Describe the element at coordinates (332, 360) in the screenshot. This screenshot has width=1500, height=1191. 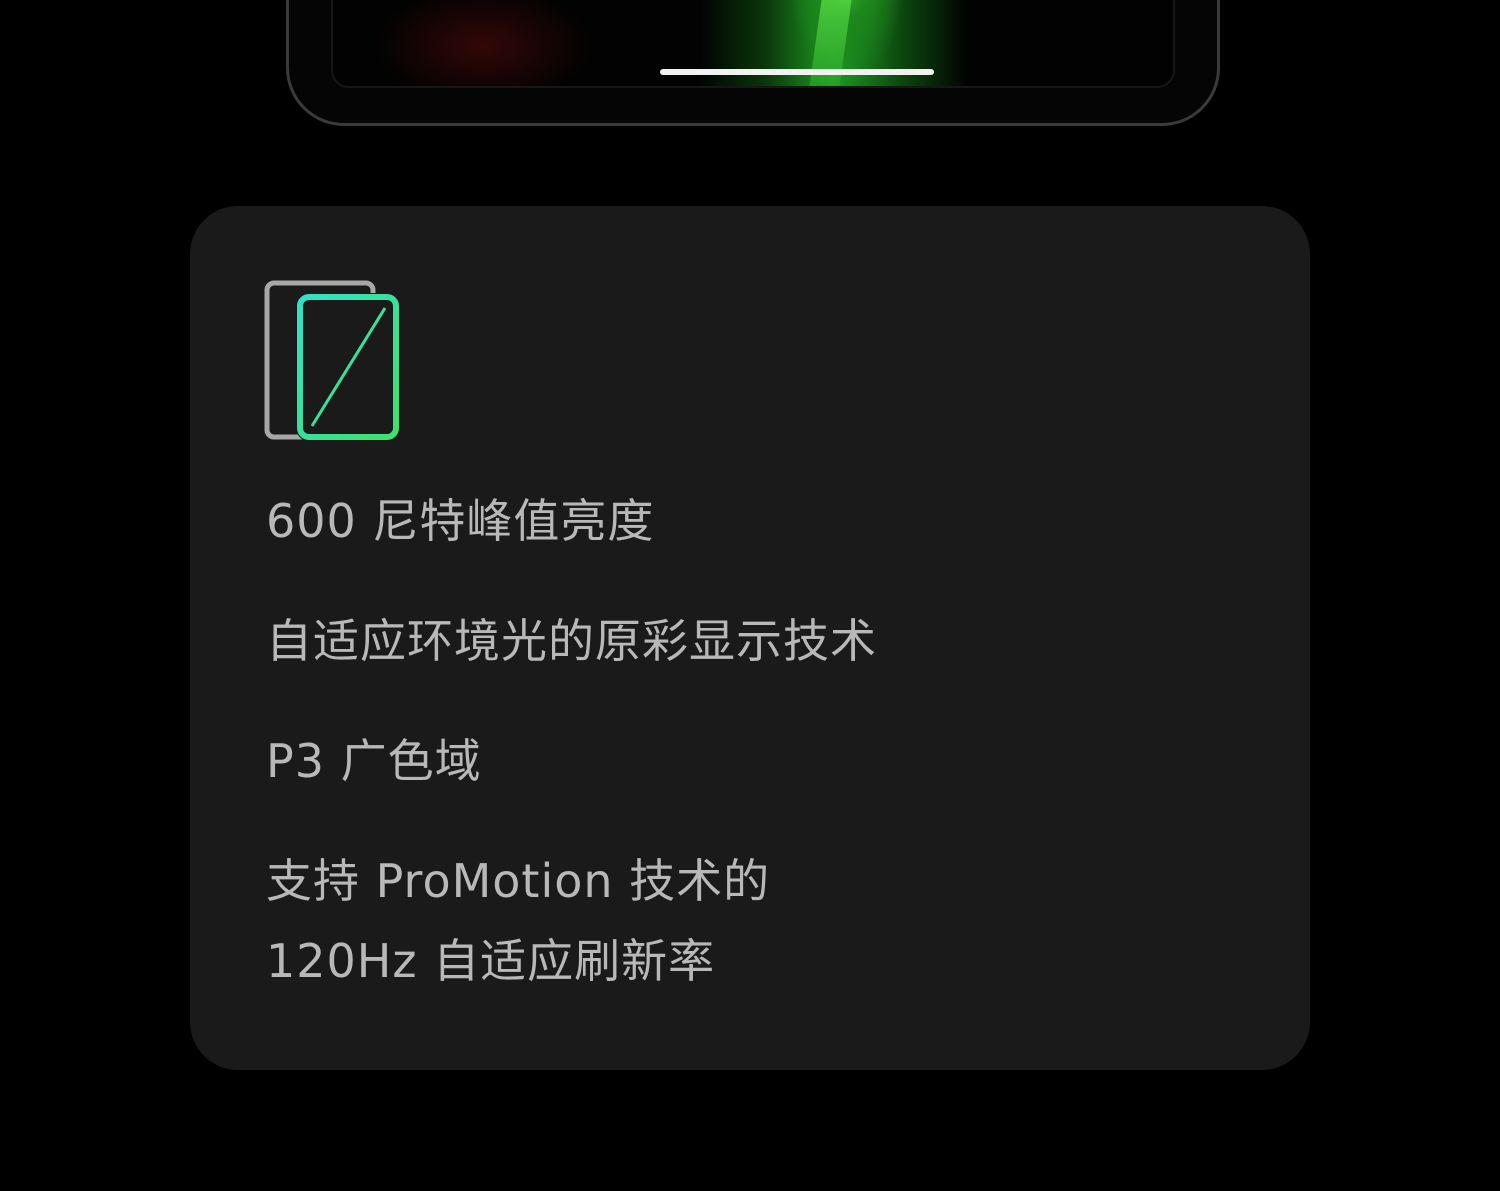
I see `display-size-icon` at that location.